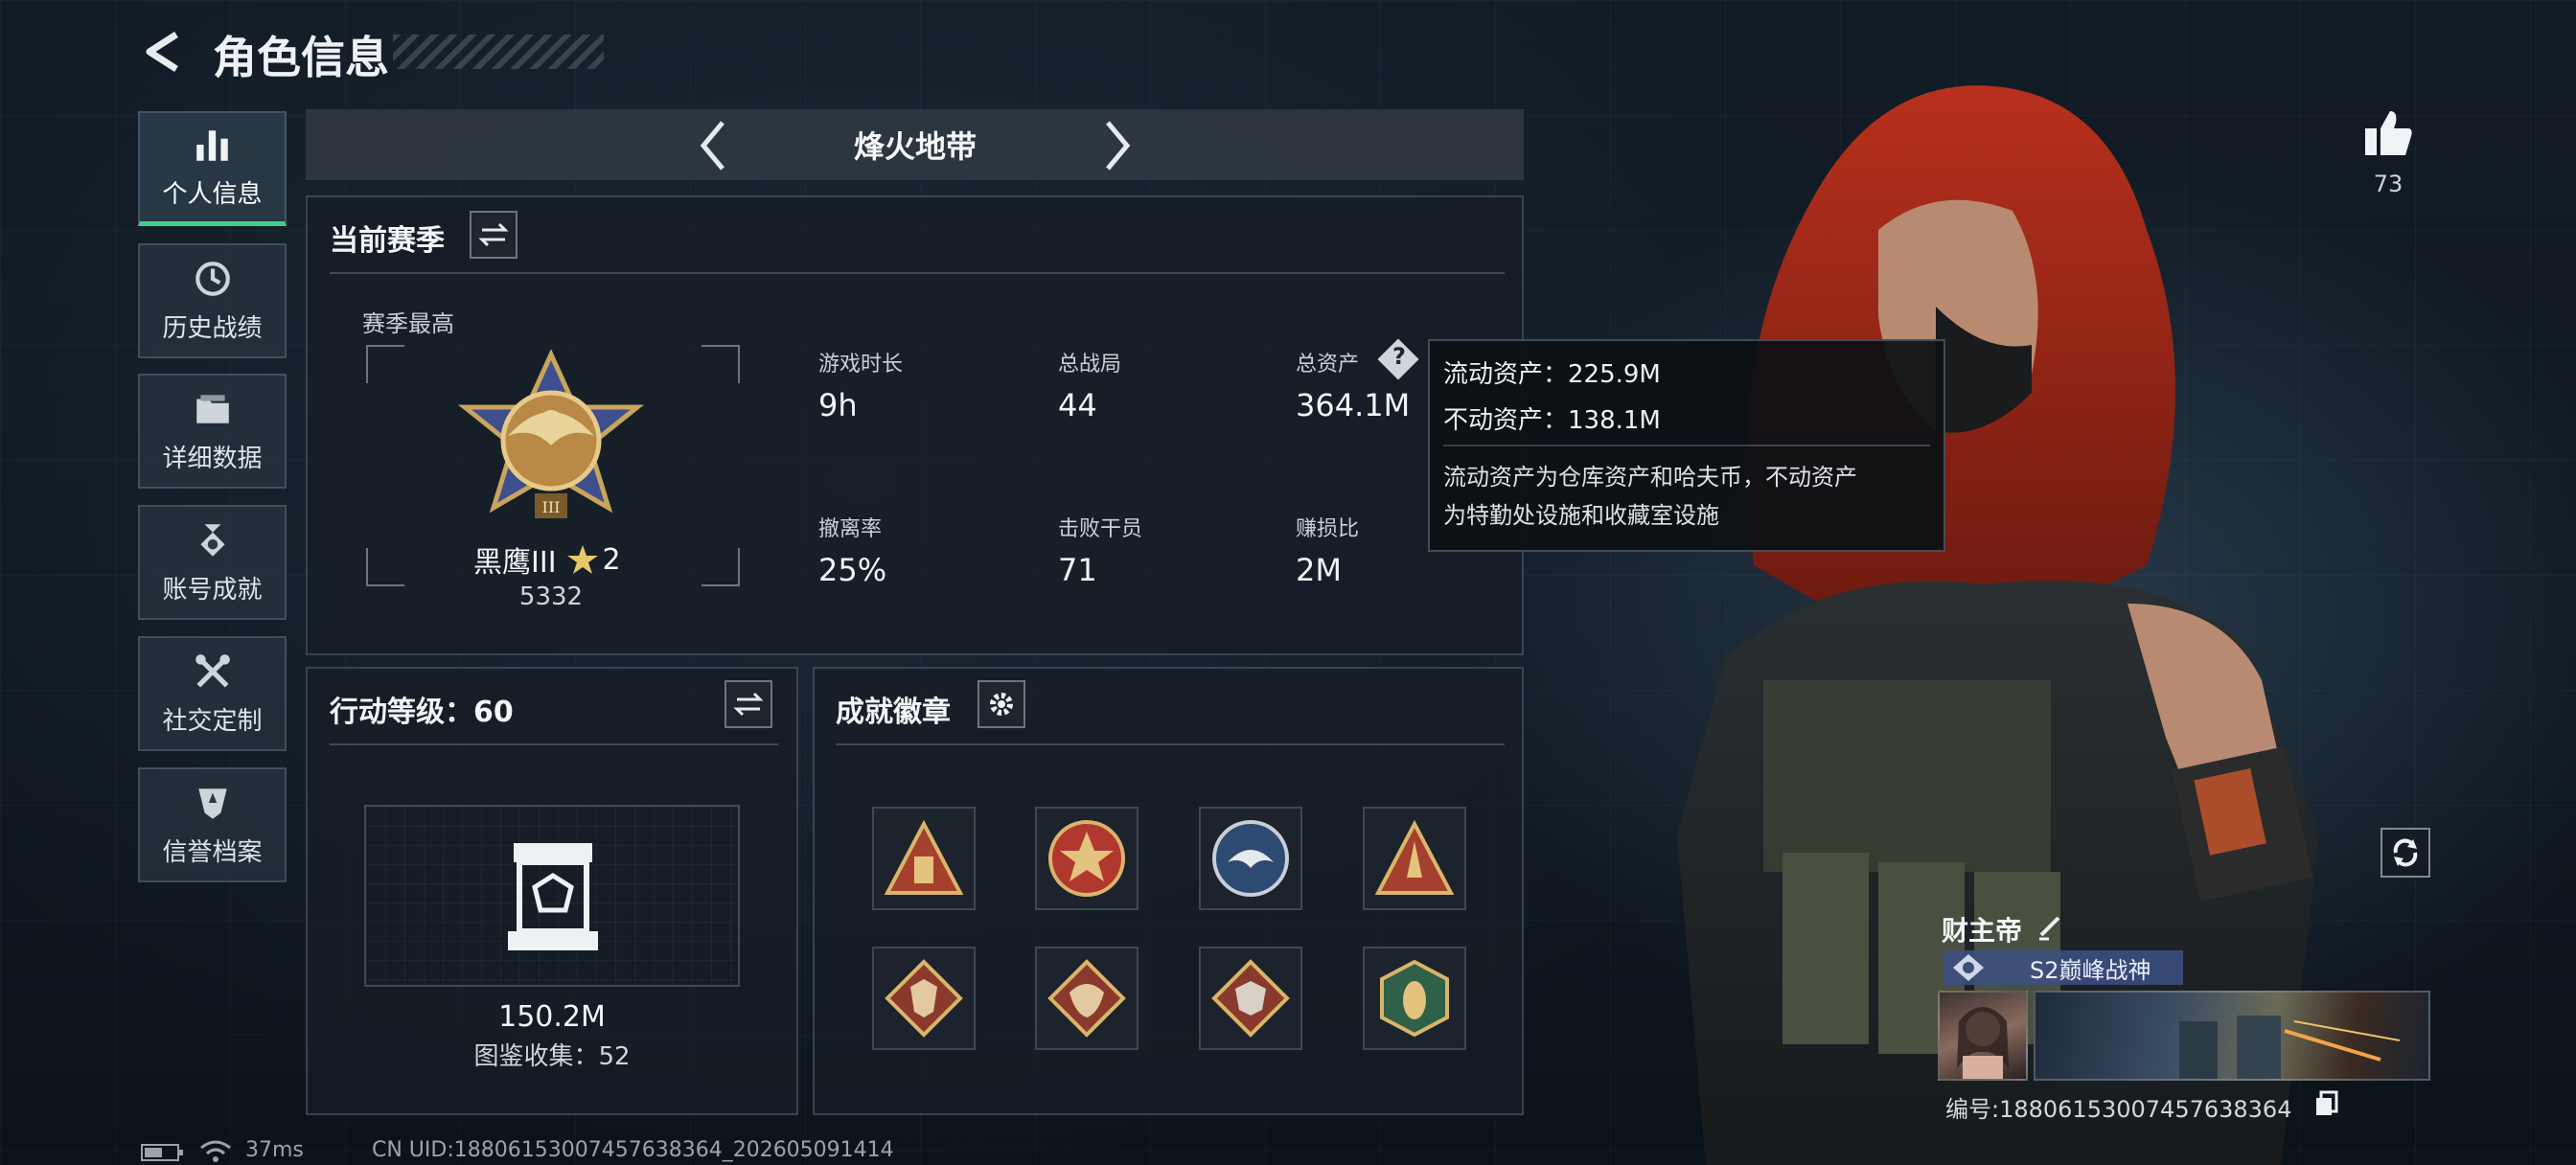 Image resolution: width=2576 pixels, height=1165 pixels. I want to click on nav-label: 信誉档案, so click(212, 852).